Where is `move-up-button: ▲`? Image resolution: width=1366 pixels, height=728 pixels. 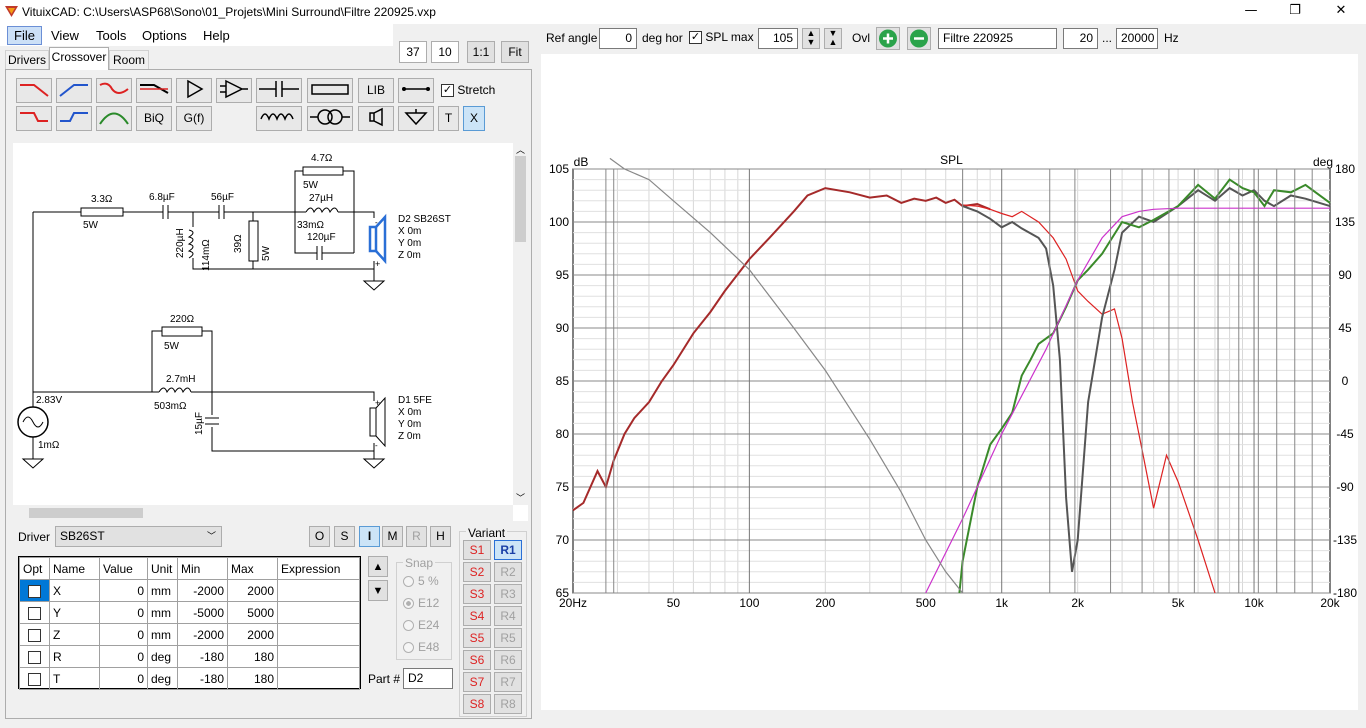
move-up-button: ▲ is located at coordinates (378, 566).